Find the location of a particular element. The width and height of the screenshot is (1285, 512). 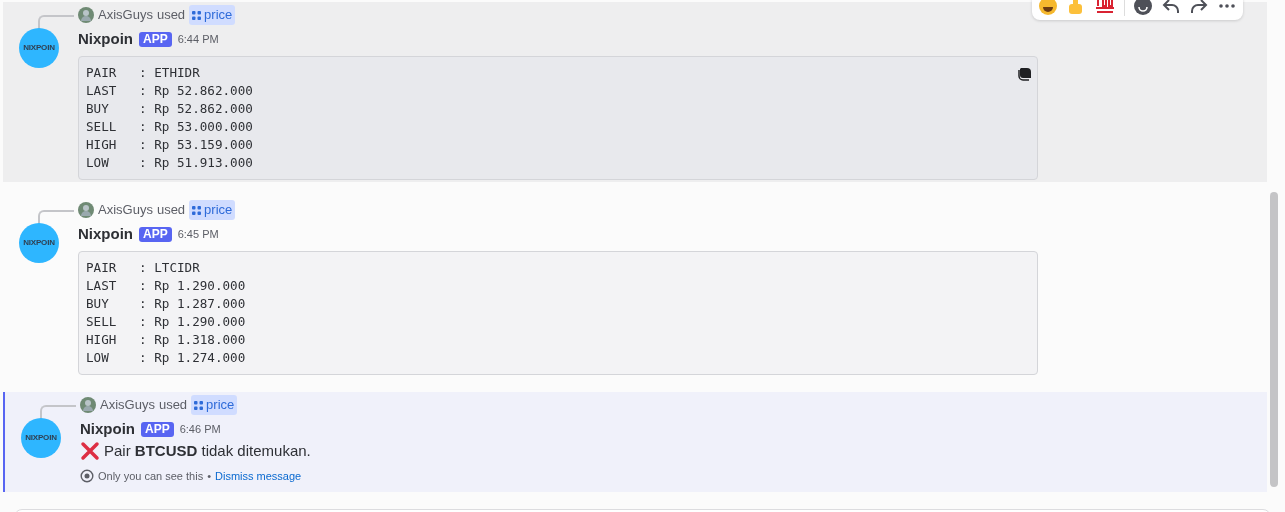

hundred-icon is located at coordinates (1105, 8).